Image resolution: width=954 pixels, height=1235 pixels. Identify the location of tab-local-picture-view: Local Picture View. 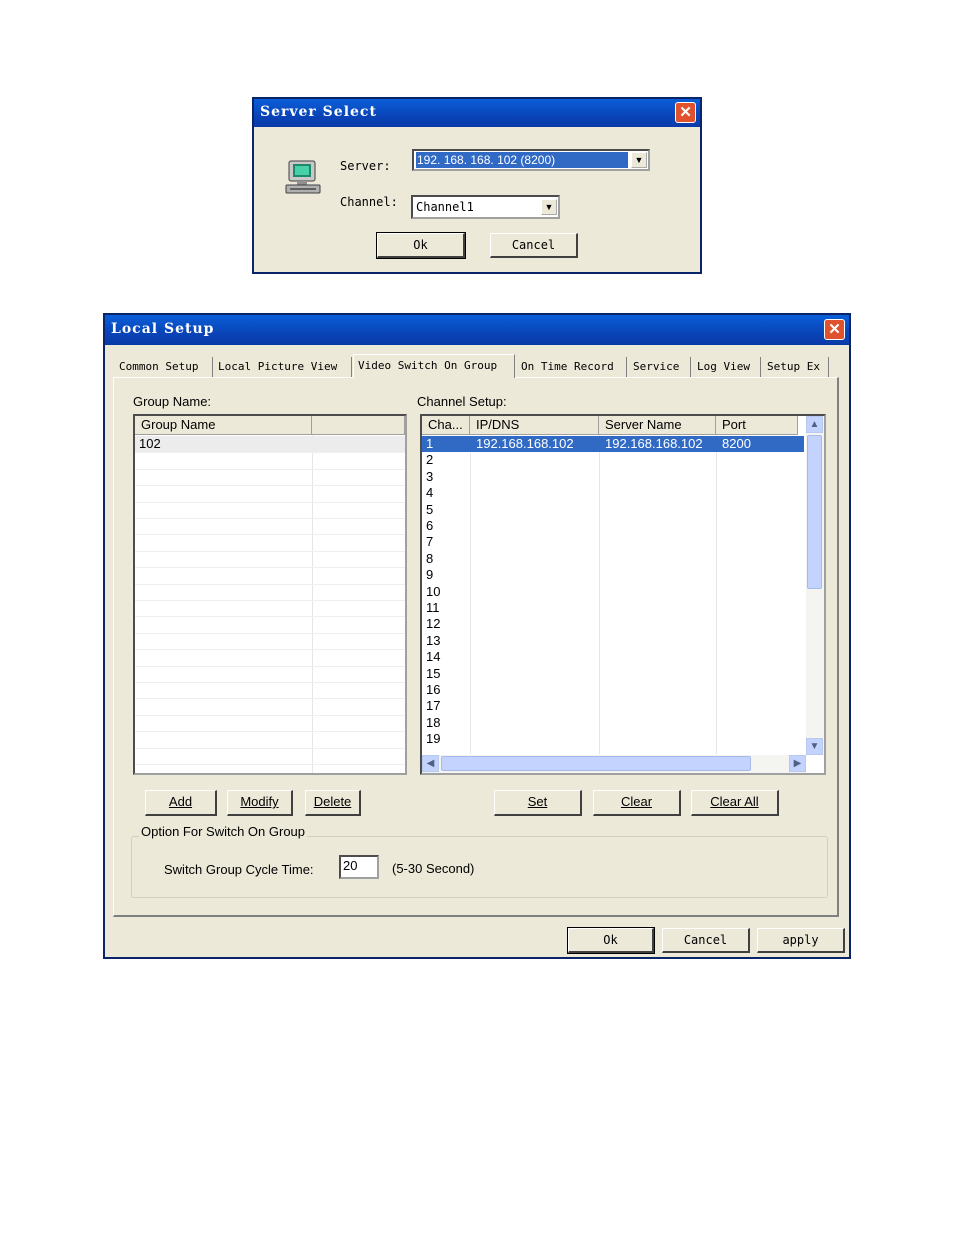
(283, 367).